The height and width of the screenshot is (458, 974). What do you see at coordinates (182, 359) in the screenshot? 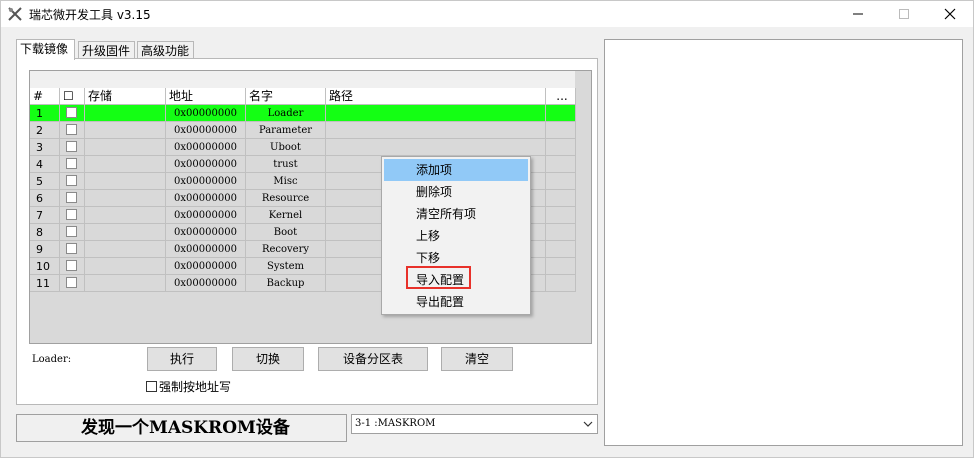
I see `run-button: 执行` at bounding box center [182, 359].